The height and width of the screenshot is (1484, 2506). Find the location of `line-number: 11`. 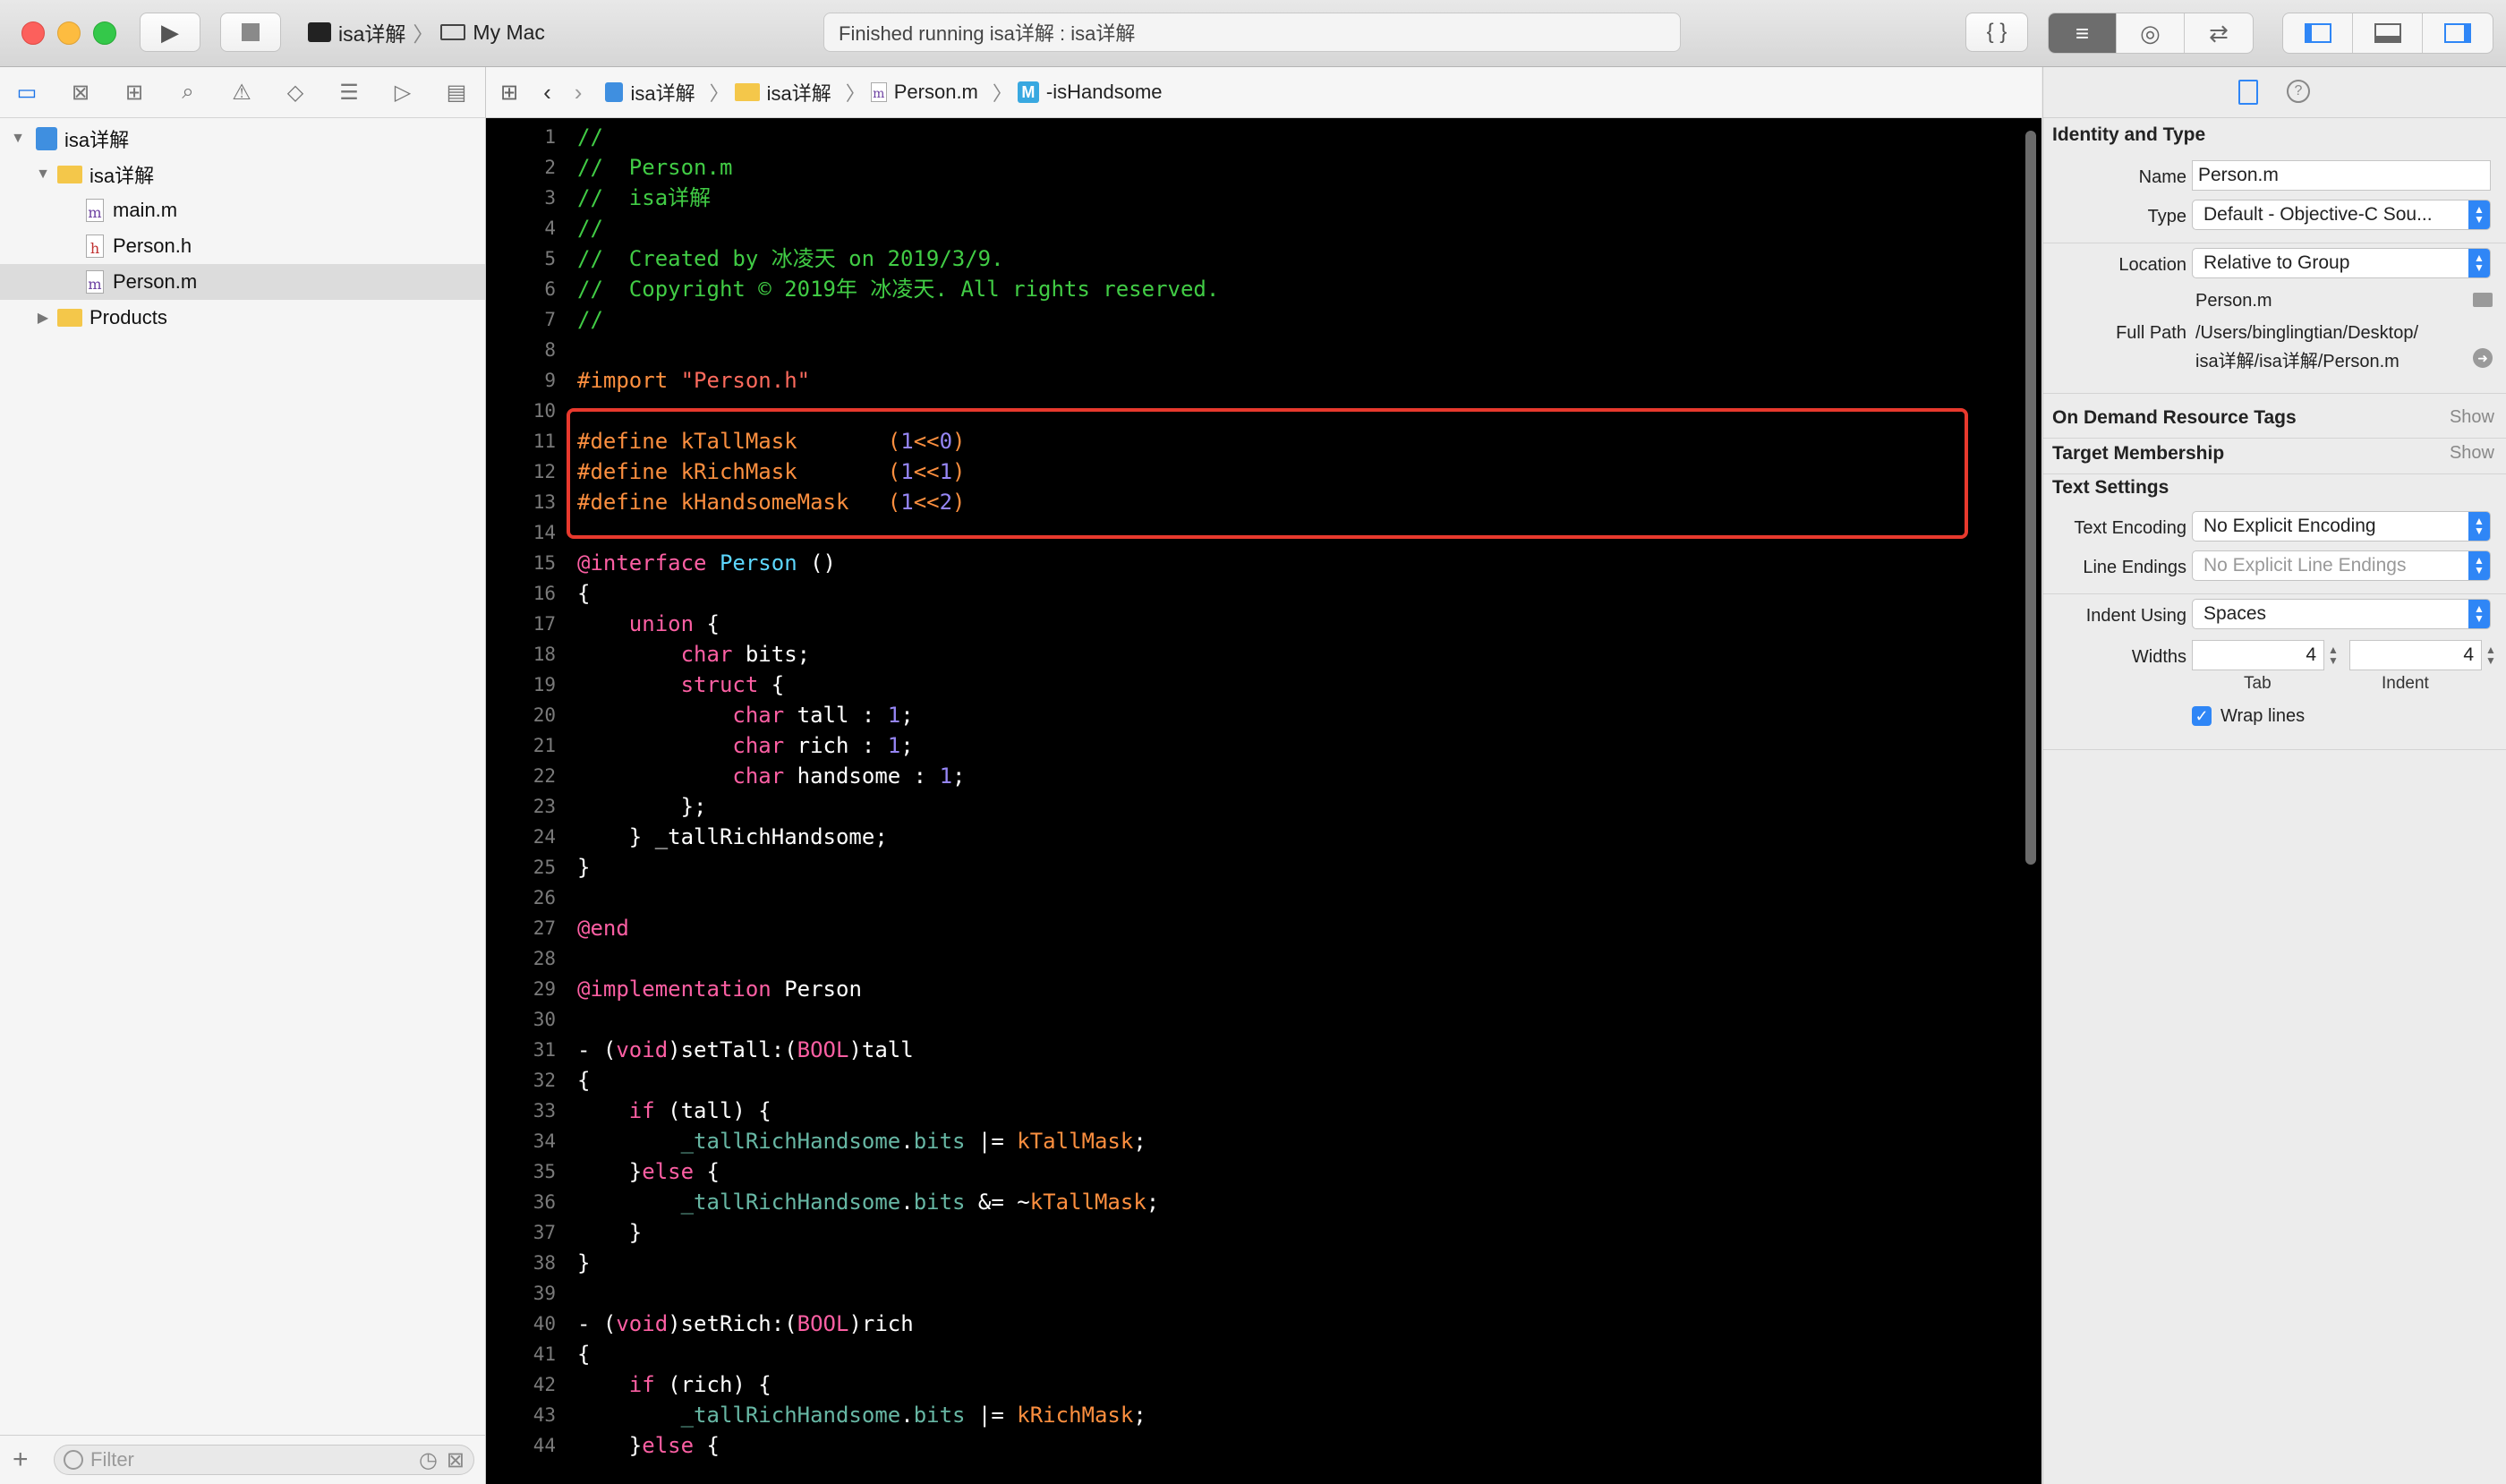

line-number: 11 is located at coordinates (521, 441).